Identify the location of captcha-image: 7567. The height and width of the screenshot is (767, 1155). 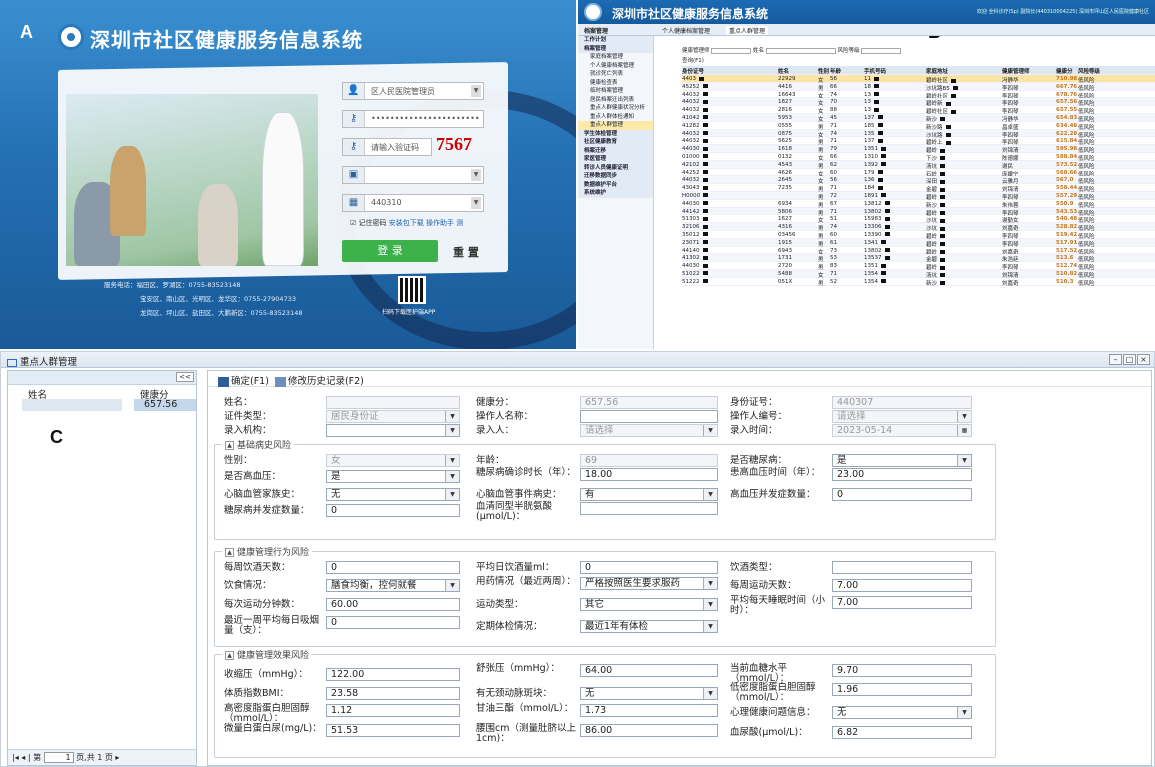
(454, 144).